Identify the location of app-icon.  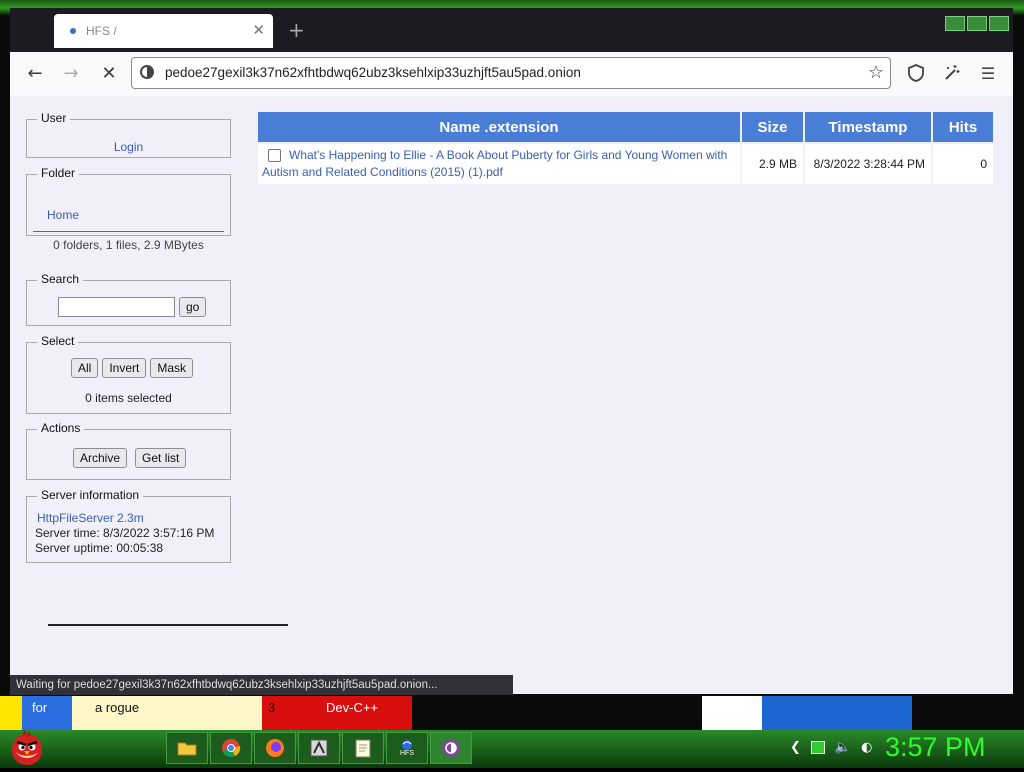
(319, 748).